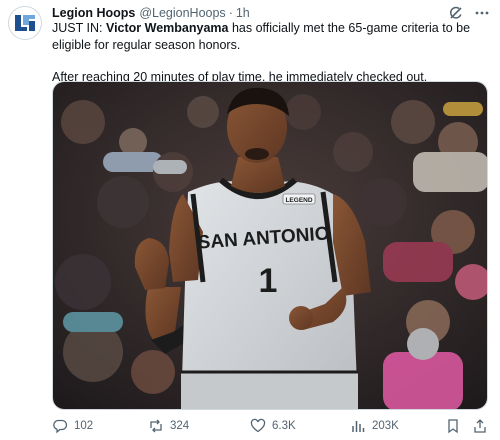  Describe the element at coordinates (268, 281) in the screenshot. I see `jersey-number: 1` at that location.